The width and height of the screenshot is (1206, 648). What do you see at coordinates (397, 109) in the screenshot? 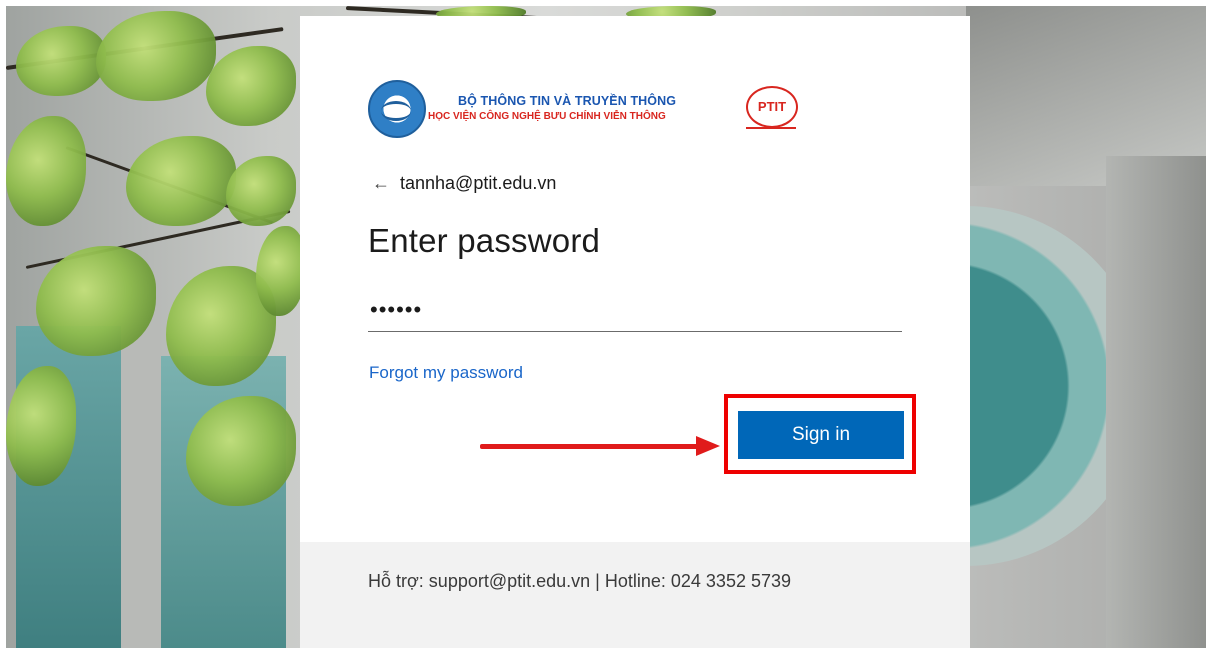
I see `ministry-seal-icon` at bounding box center [397, 109].